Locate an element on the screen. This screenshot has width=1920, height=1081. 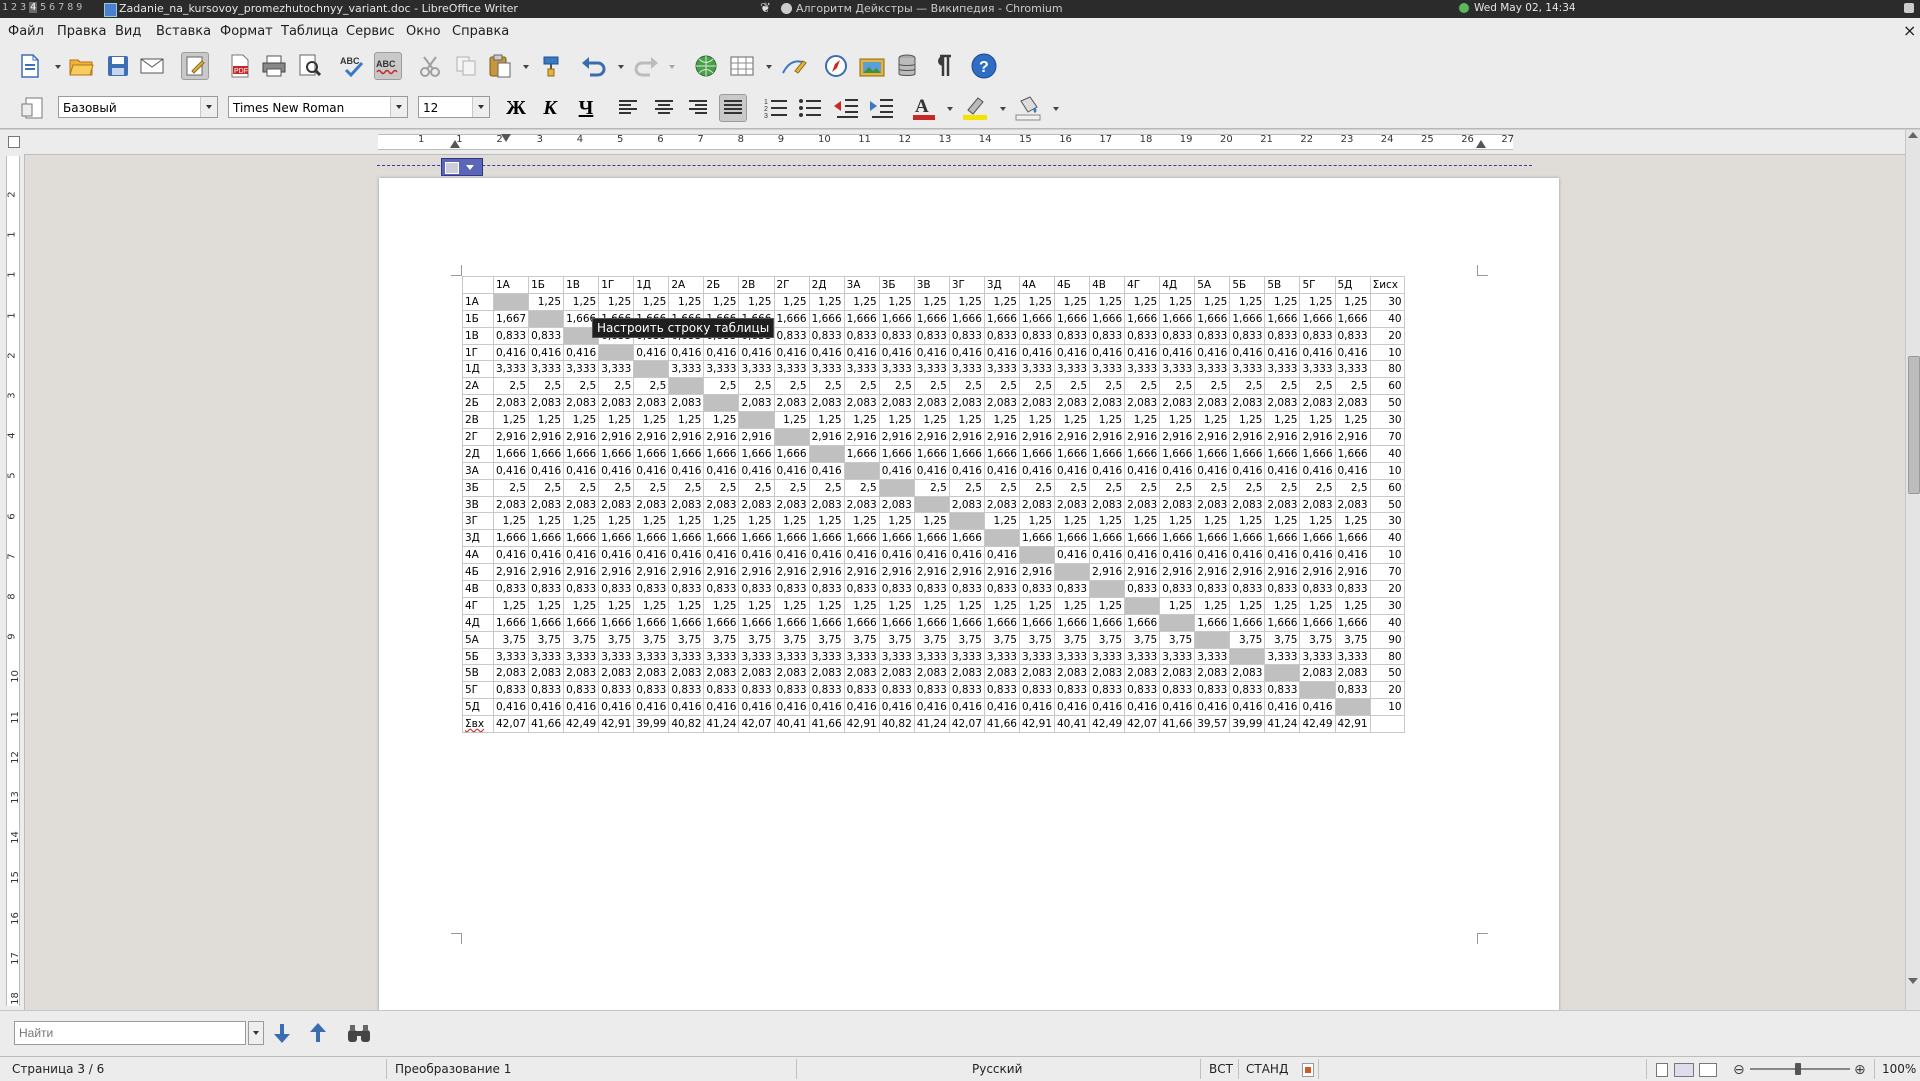
column-header: 2А is located at coordinates (686, 285).